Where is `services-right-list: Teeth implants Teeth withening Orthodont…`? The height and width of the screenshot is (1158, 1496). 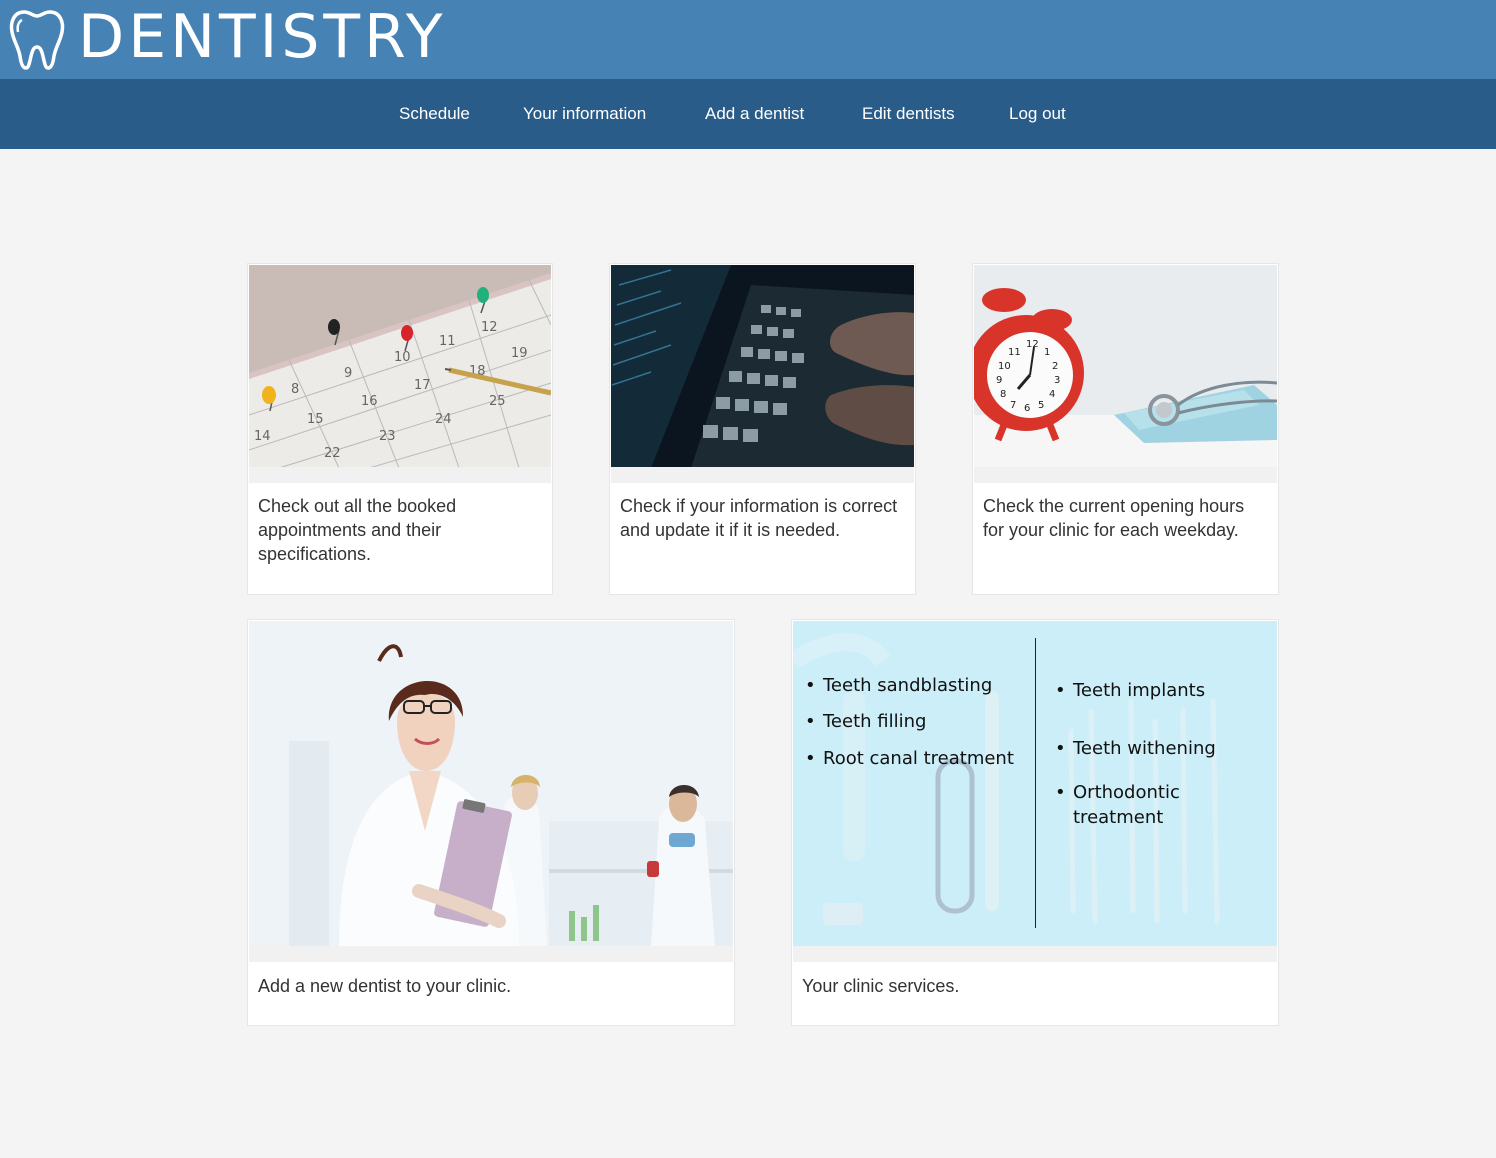
services-right-list: Teeth implants Teeth withening Orthodont… is located at coordinates (1160, 759).